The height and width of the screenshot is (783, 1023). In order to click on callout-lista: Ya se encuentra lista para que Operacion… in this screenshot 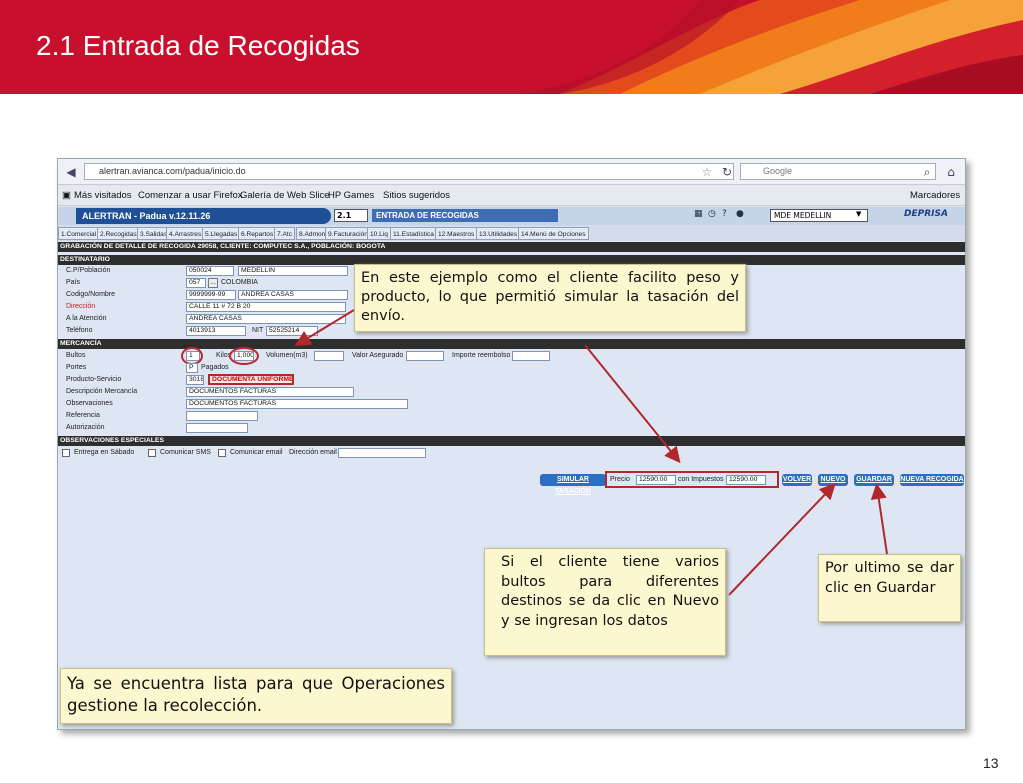, I will do `click(256, 696)`.